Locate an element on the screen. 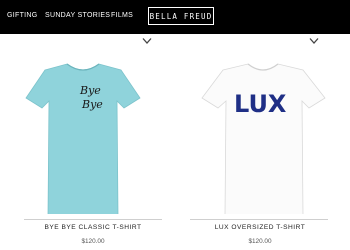 The height and width of the screenshot is (250, 350). nav-link-films: FILMS is located at coordinates (122, 15).